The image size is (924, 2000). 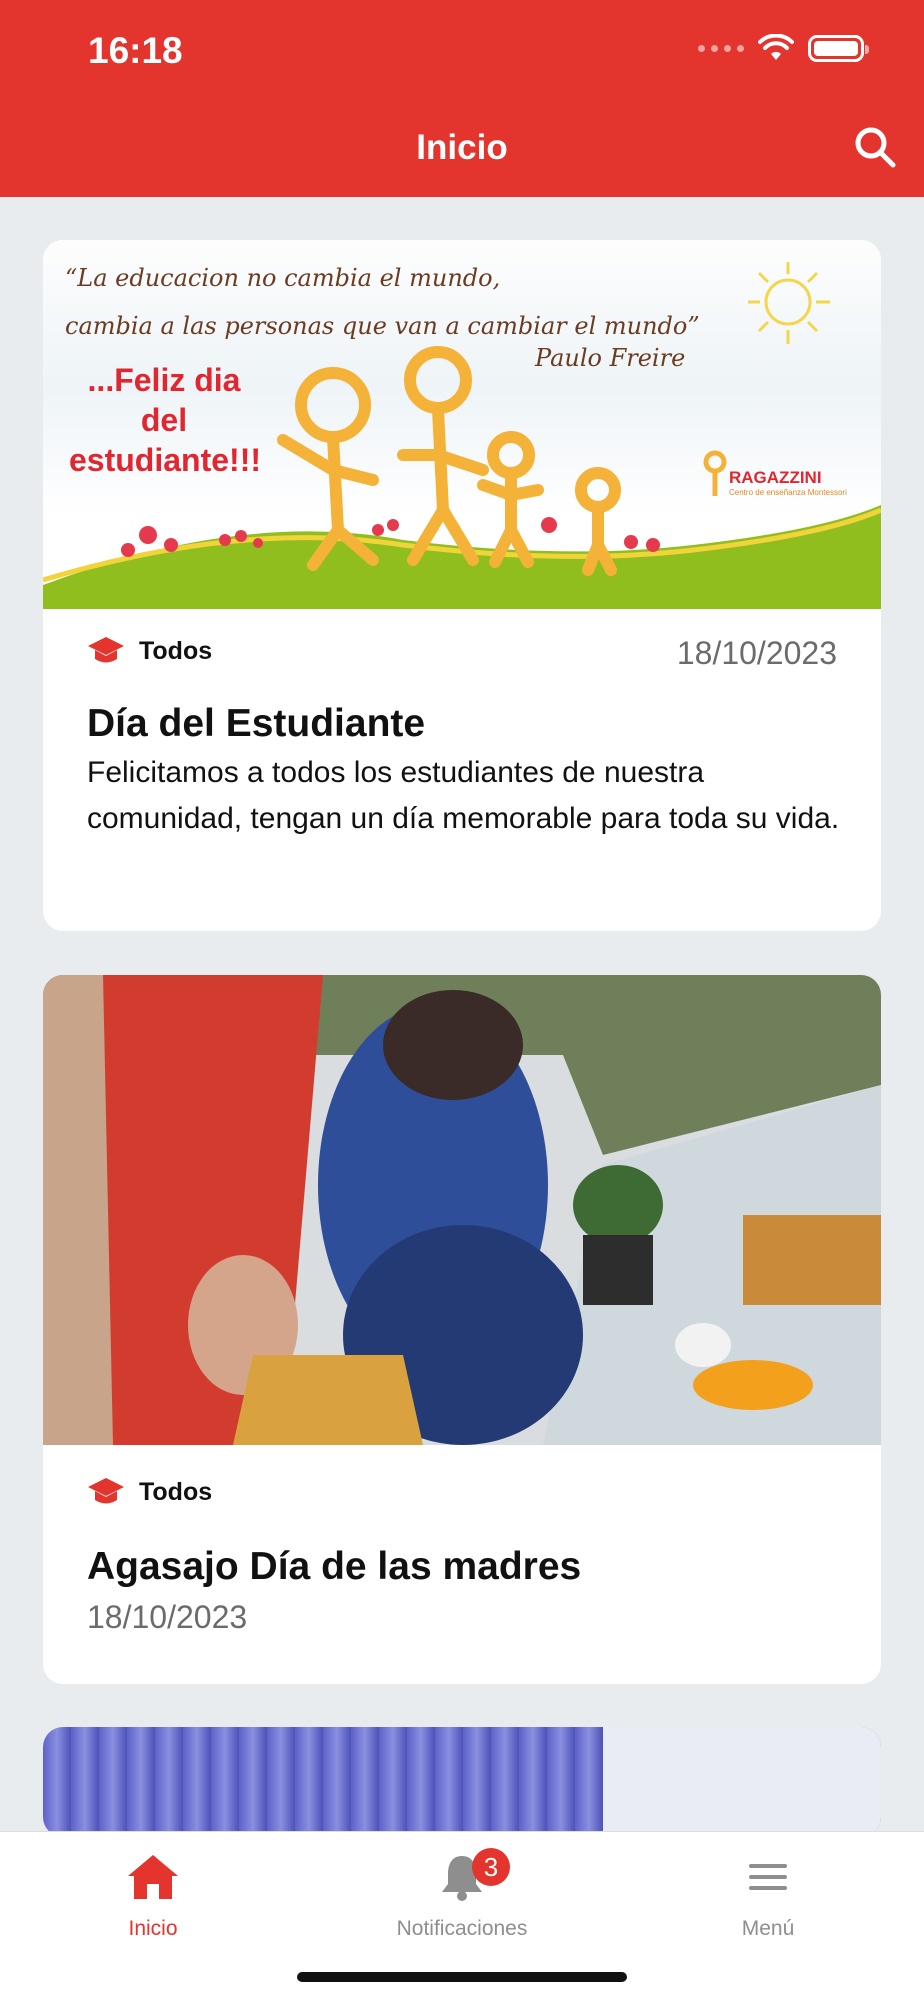 I want to click on post-card, so click(x=462, y=1782).